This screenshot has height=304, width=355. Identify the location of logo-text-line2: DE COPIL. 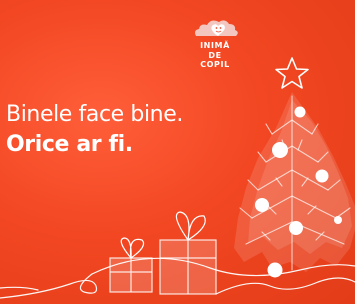
(215, 60).